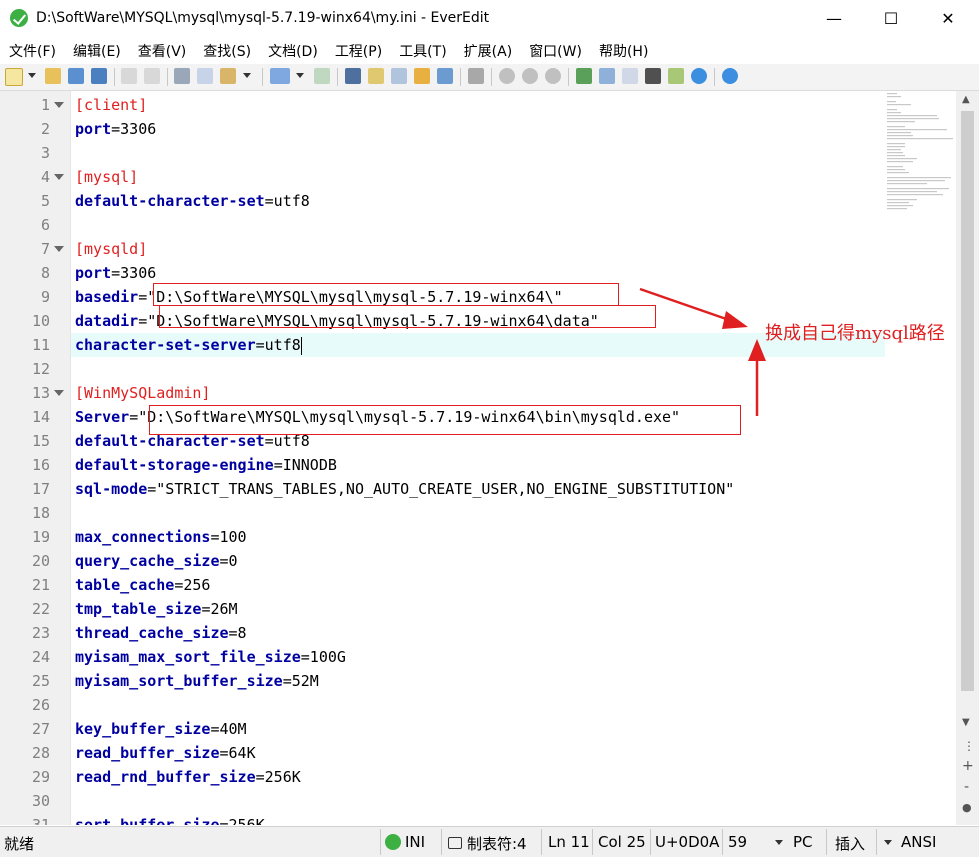  I want to click on console-icon, so click(653, 76).